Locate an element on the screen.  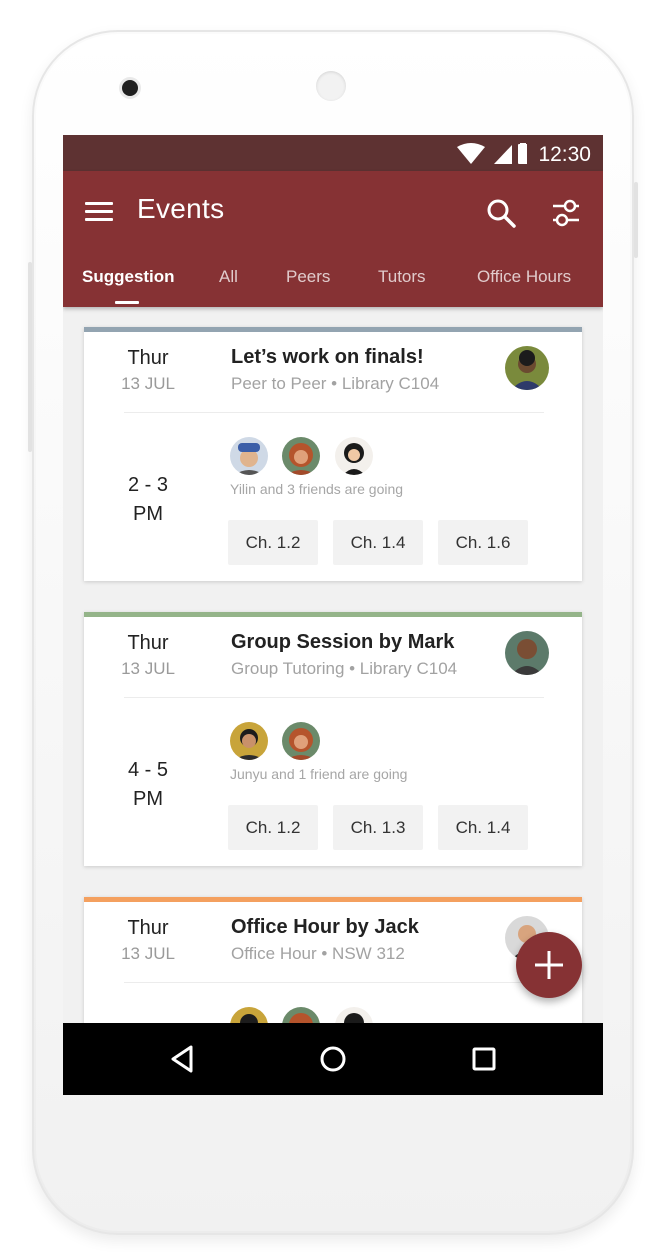
recents-icon is located at coordinates (484, 1059).